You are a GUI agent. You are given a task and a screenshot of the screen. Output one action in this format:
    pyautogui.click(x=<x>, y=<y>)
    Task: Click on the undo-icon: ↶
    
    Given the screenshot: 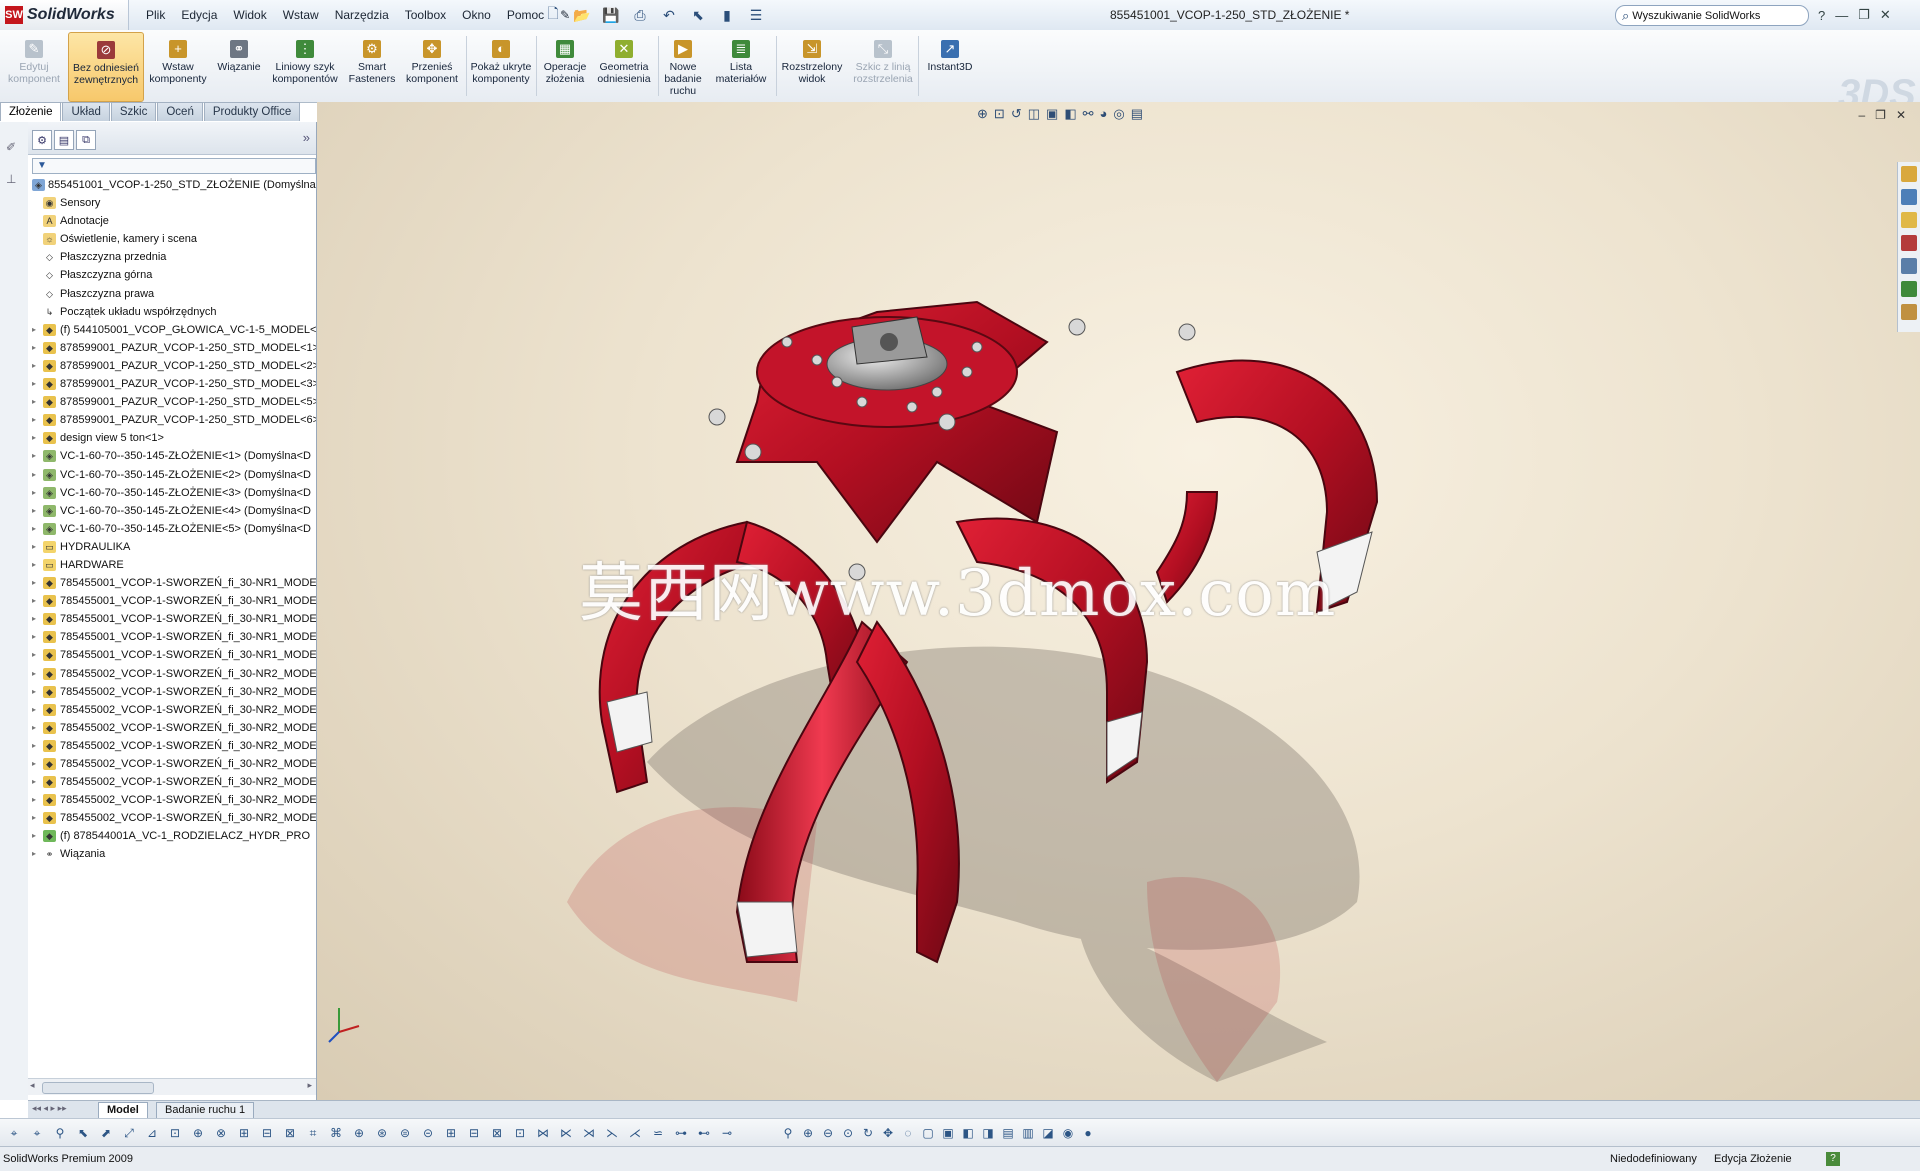 What is the action you would take?
    pyautogui.click(x=669, y=15)
    